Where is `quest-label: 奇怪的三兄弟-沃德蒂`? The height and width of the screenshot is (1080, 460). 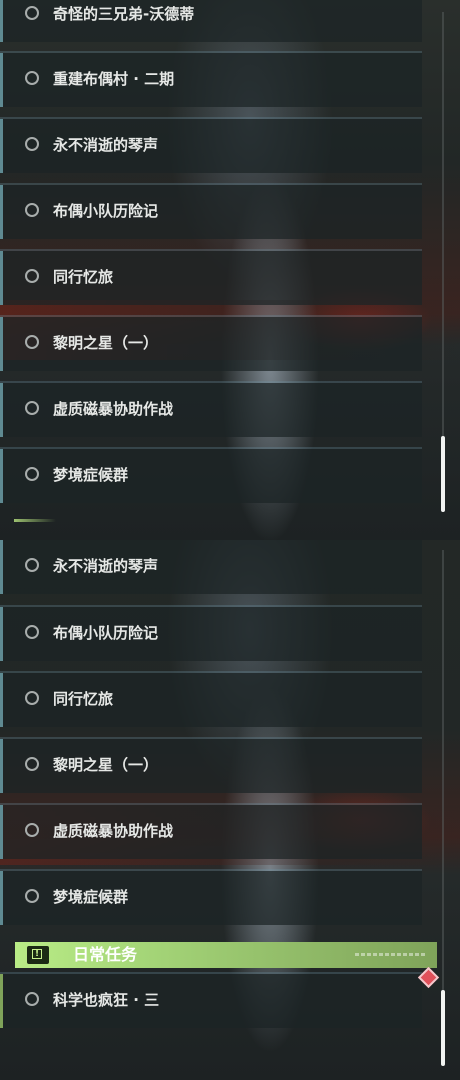 quest-label: 奇怪的三兄弟-沃德蒂 is located at coordinates (124, 14).